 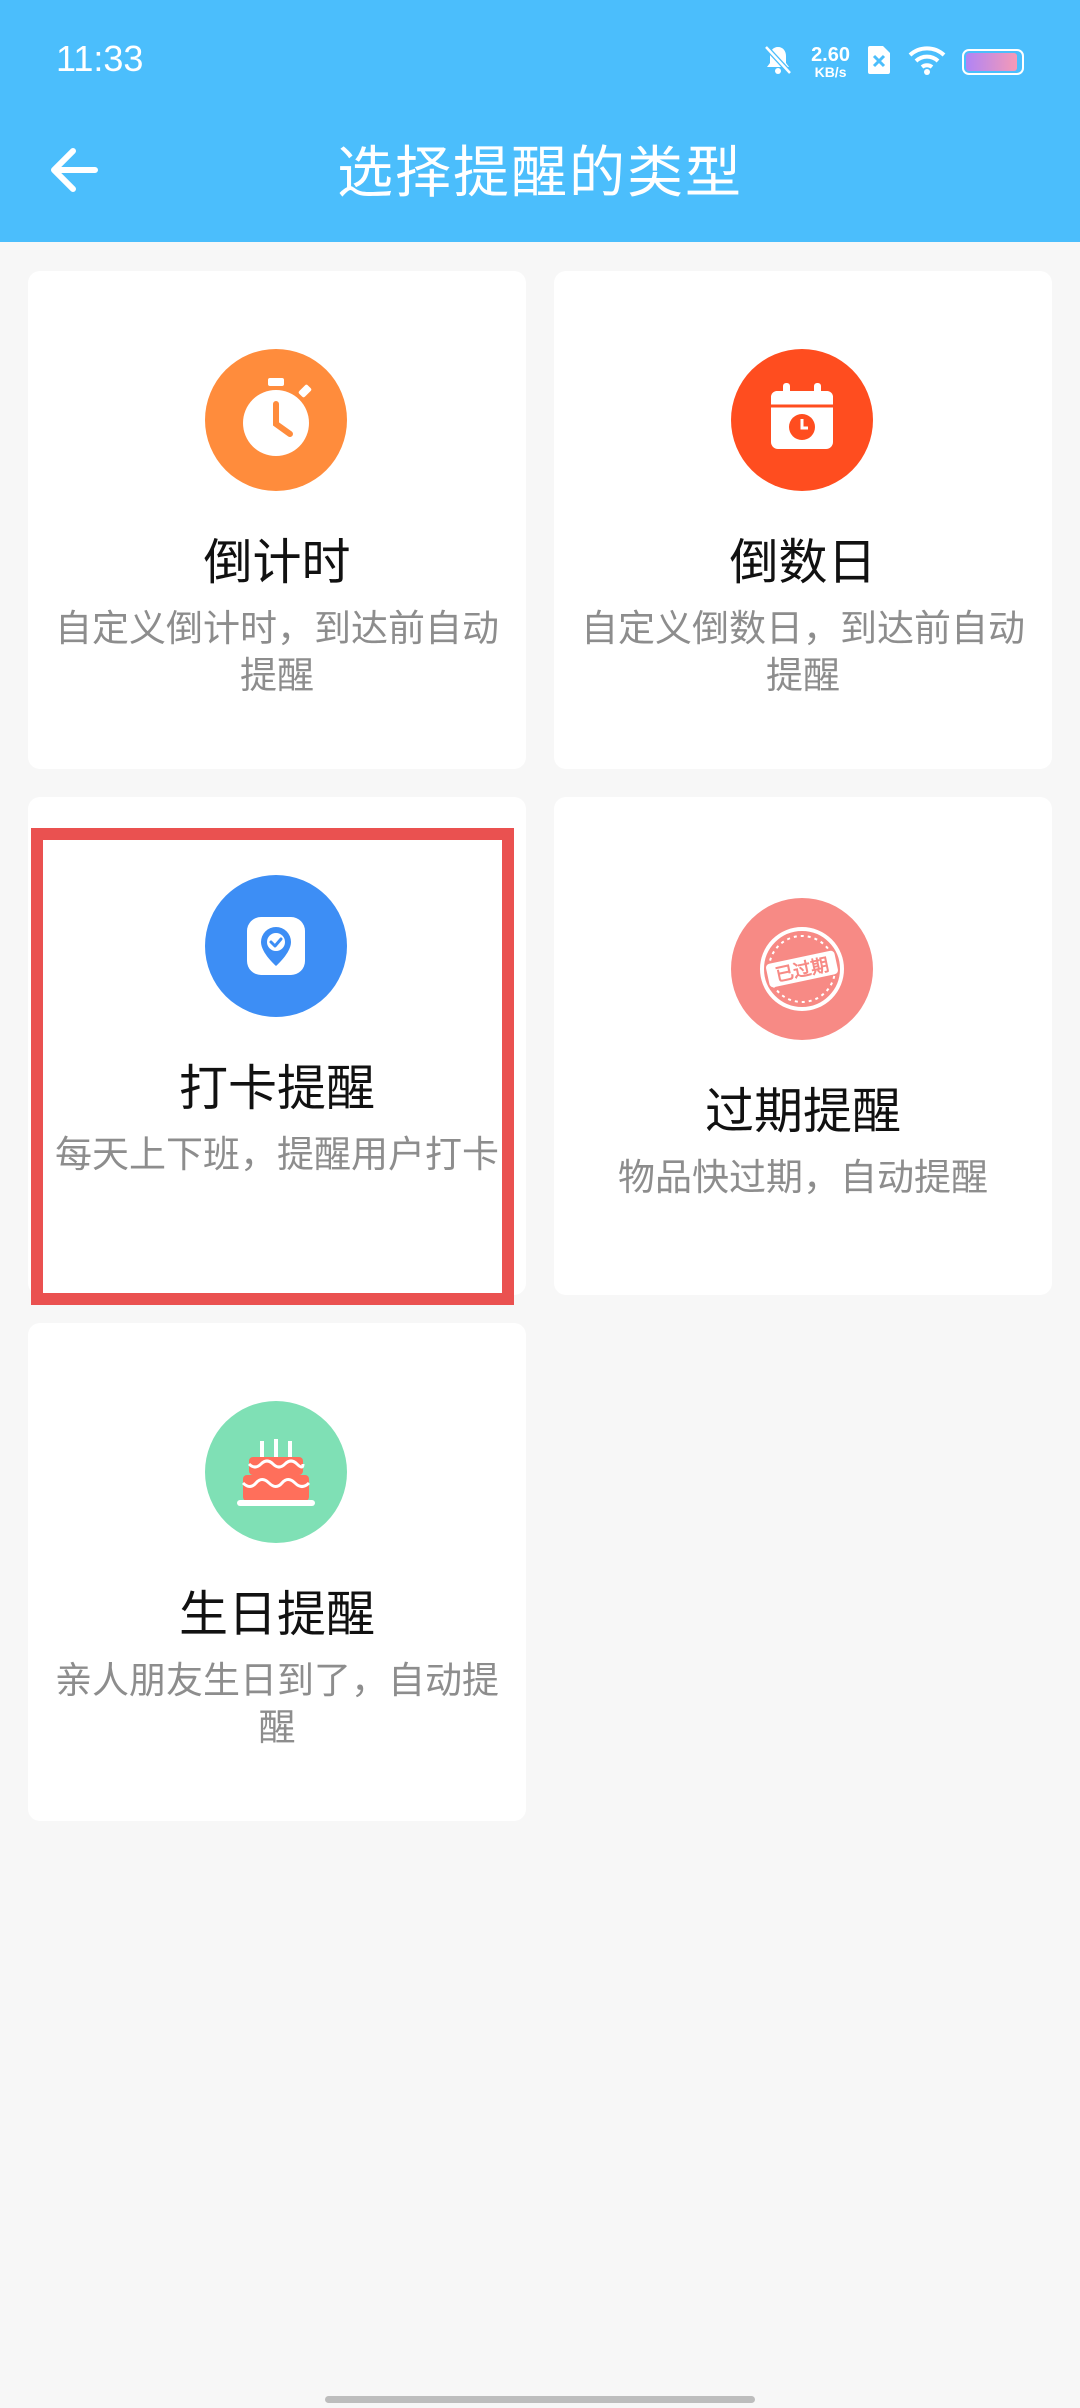 What do you see at coordinates (277, 1704) in the screenshot?
I see `card-description: 亲人朋友生日到了，自动提醒` at bounding box center [277, 1704].